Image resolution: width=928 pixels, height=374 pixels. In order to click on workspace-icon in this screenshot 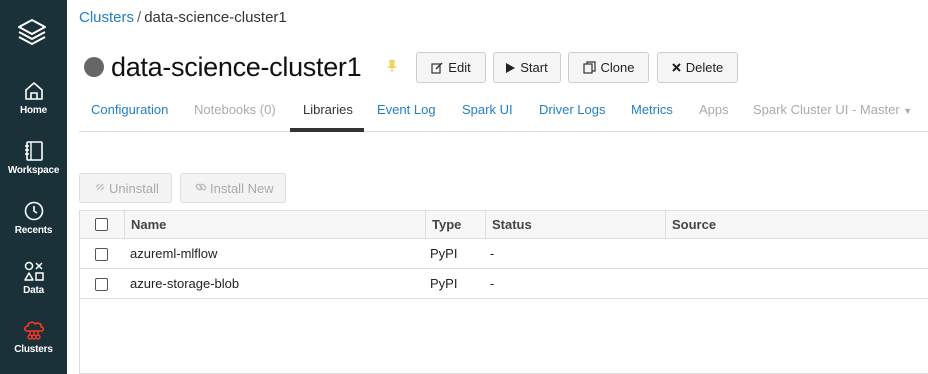, I will do `click(33, 151)`.